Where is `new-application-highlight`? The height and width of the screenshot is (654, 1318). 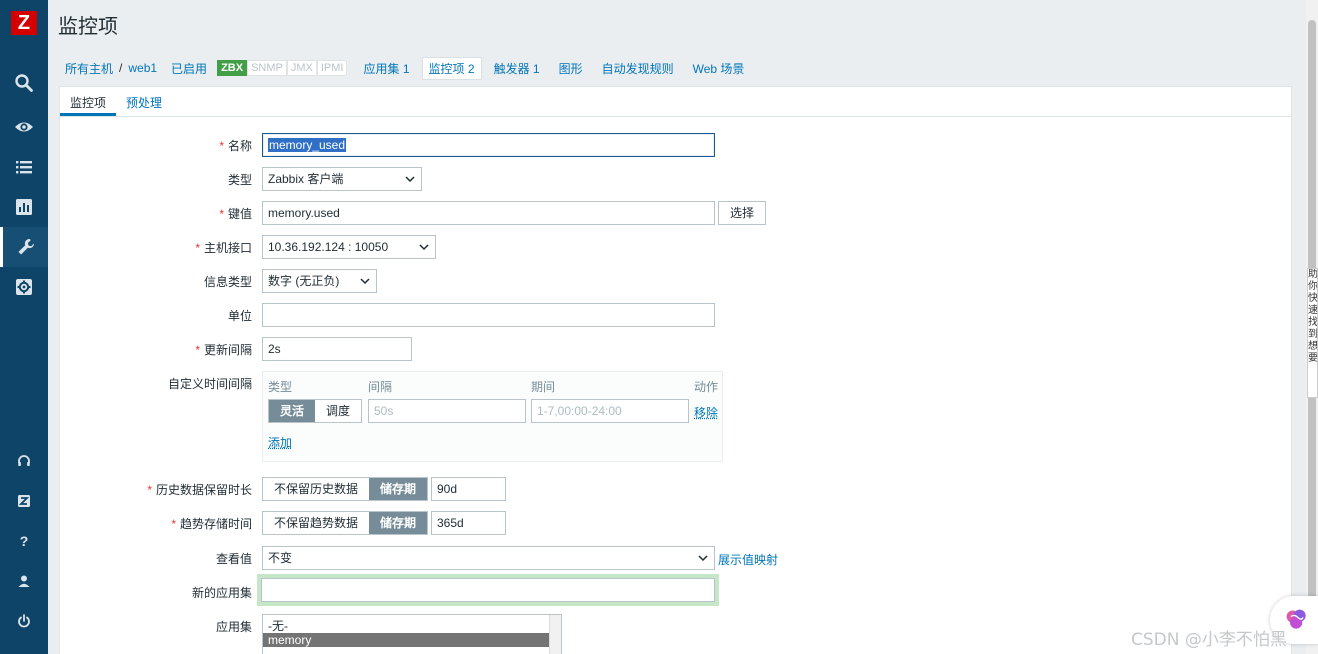 new-application-highlight is located at coordinates (488, 590).